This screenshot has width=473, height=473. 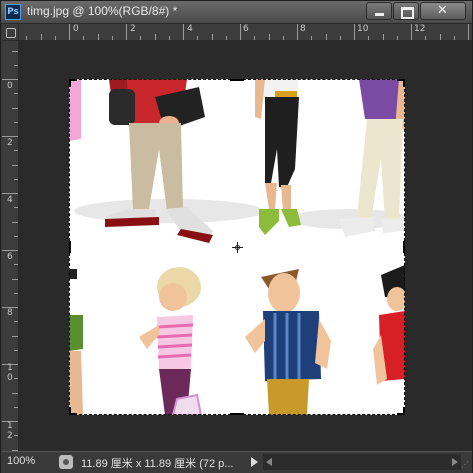 What do you see at coordinates (362, 462) in the screenshot?
I see `horizontal-scrollbar` at bounding box center [362, 462].